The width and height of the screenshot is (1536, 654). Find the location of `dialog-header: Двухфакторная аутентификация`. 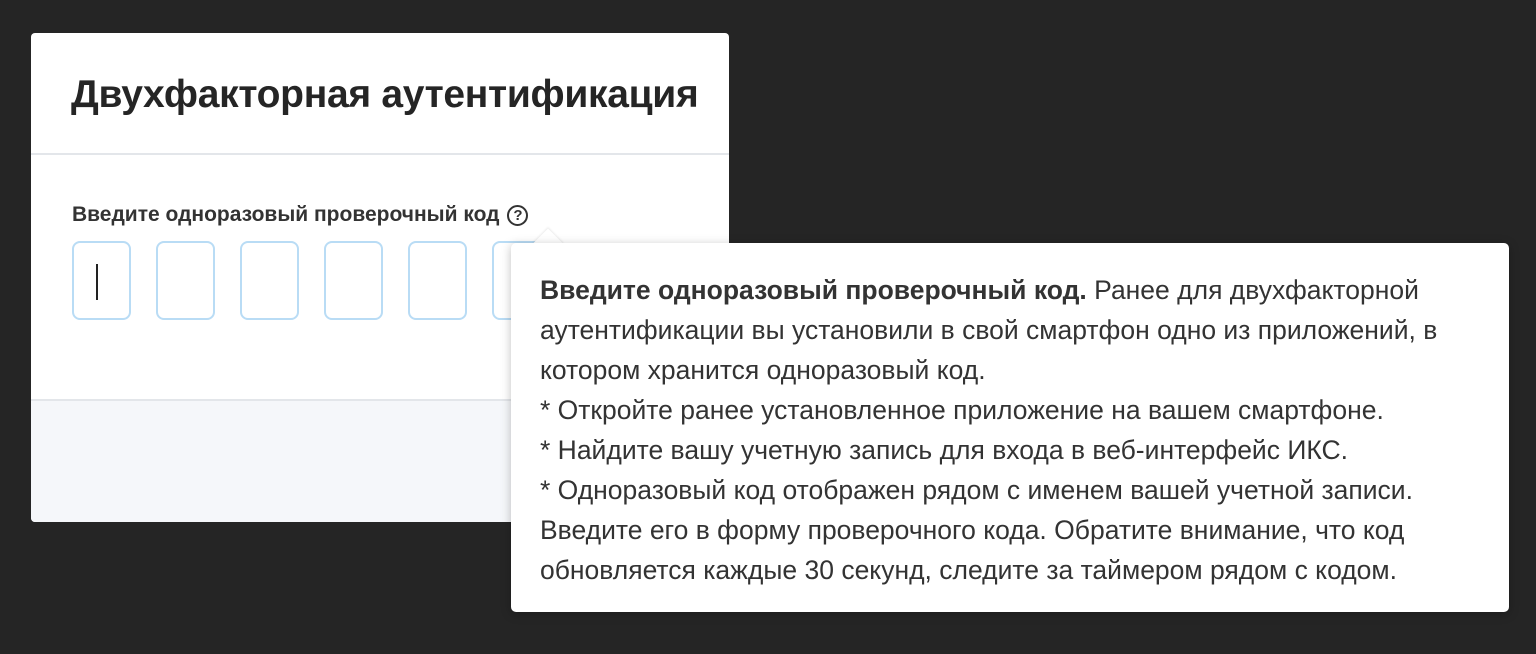

dialog-header: Двухфакторная аутентификация is located at coordinates (380, 94).